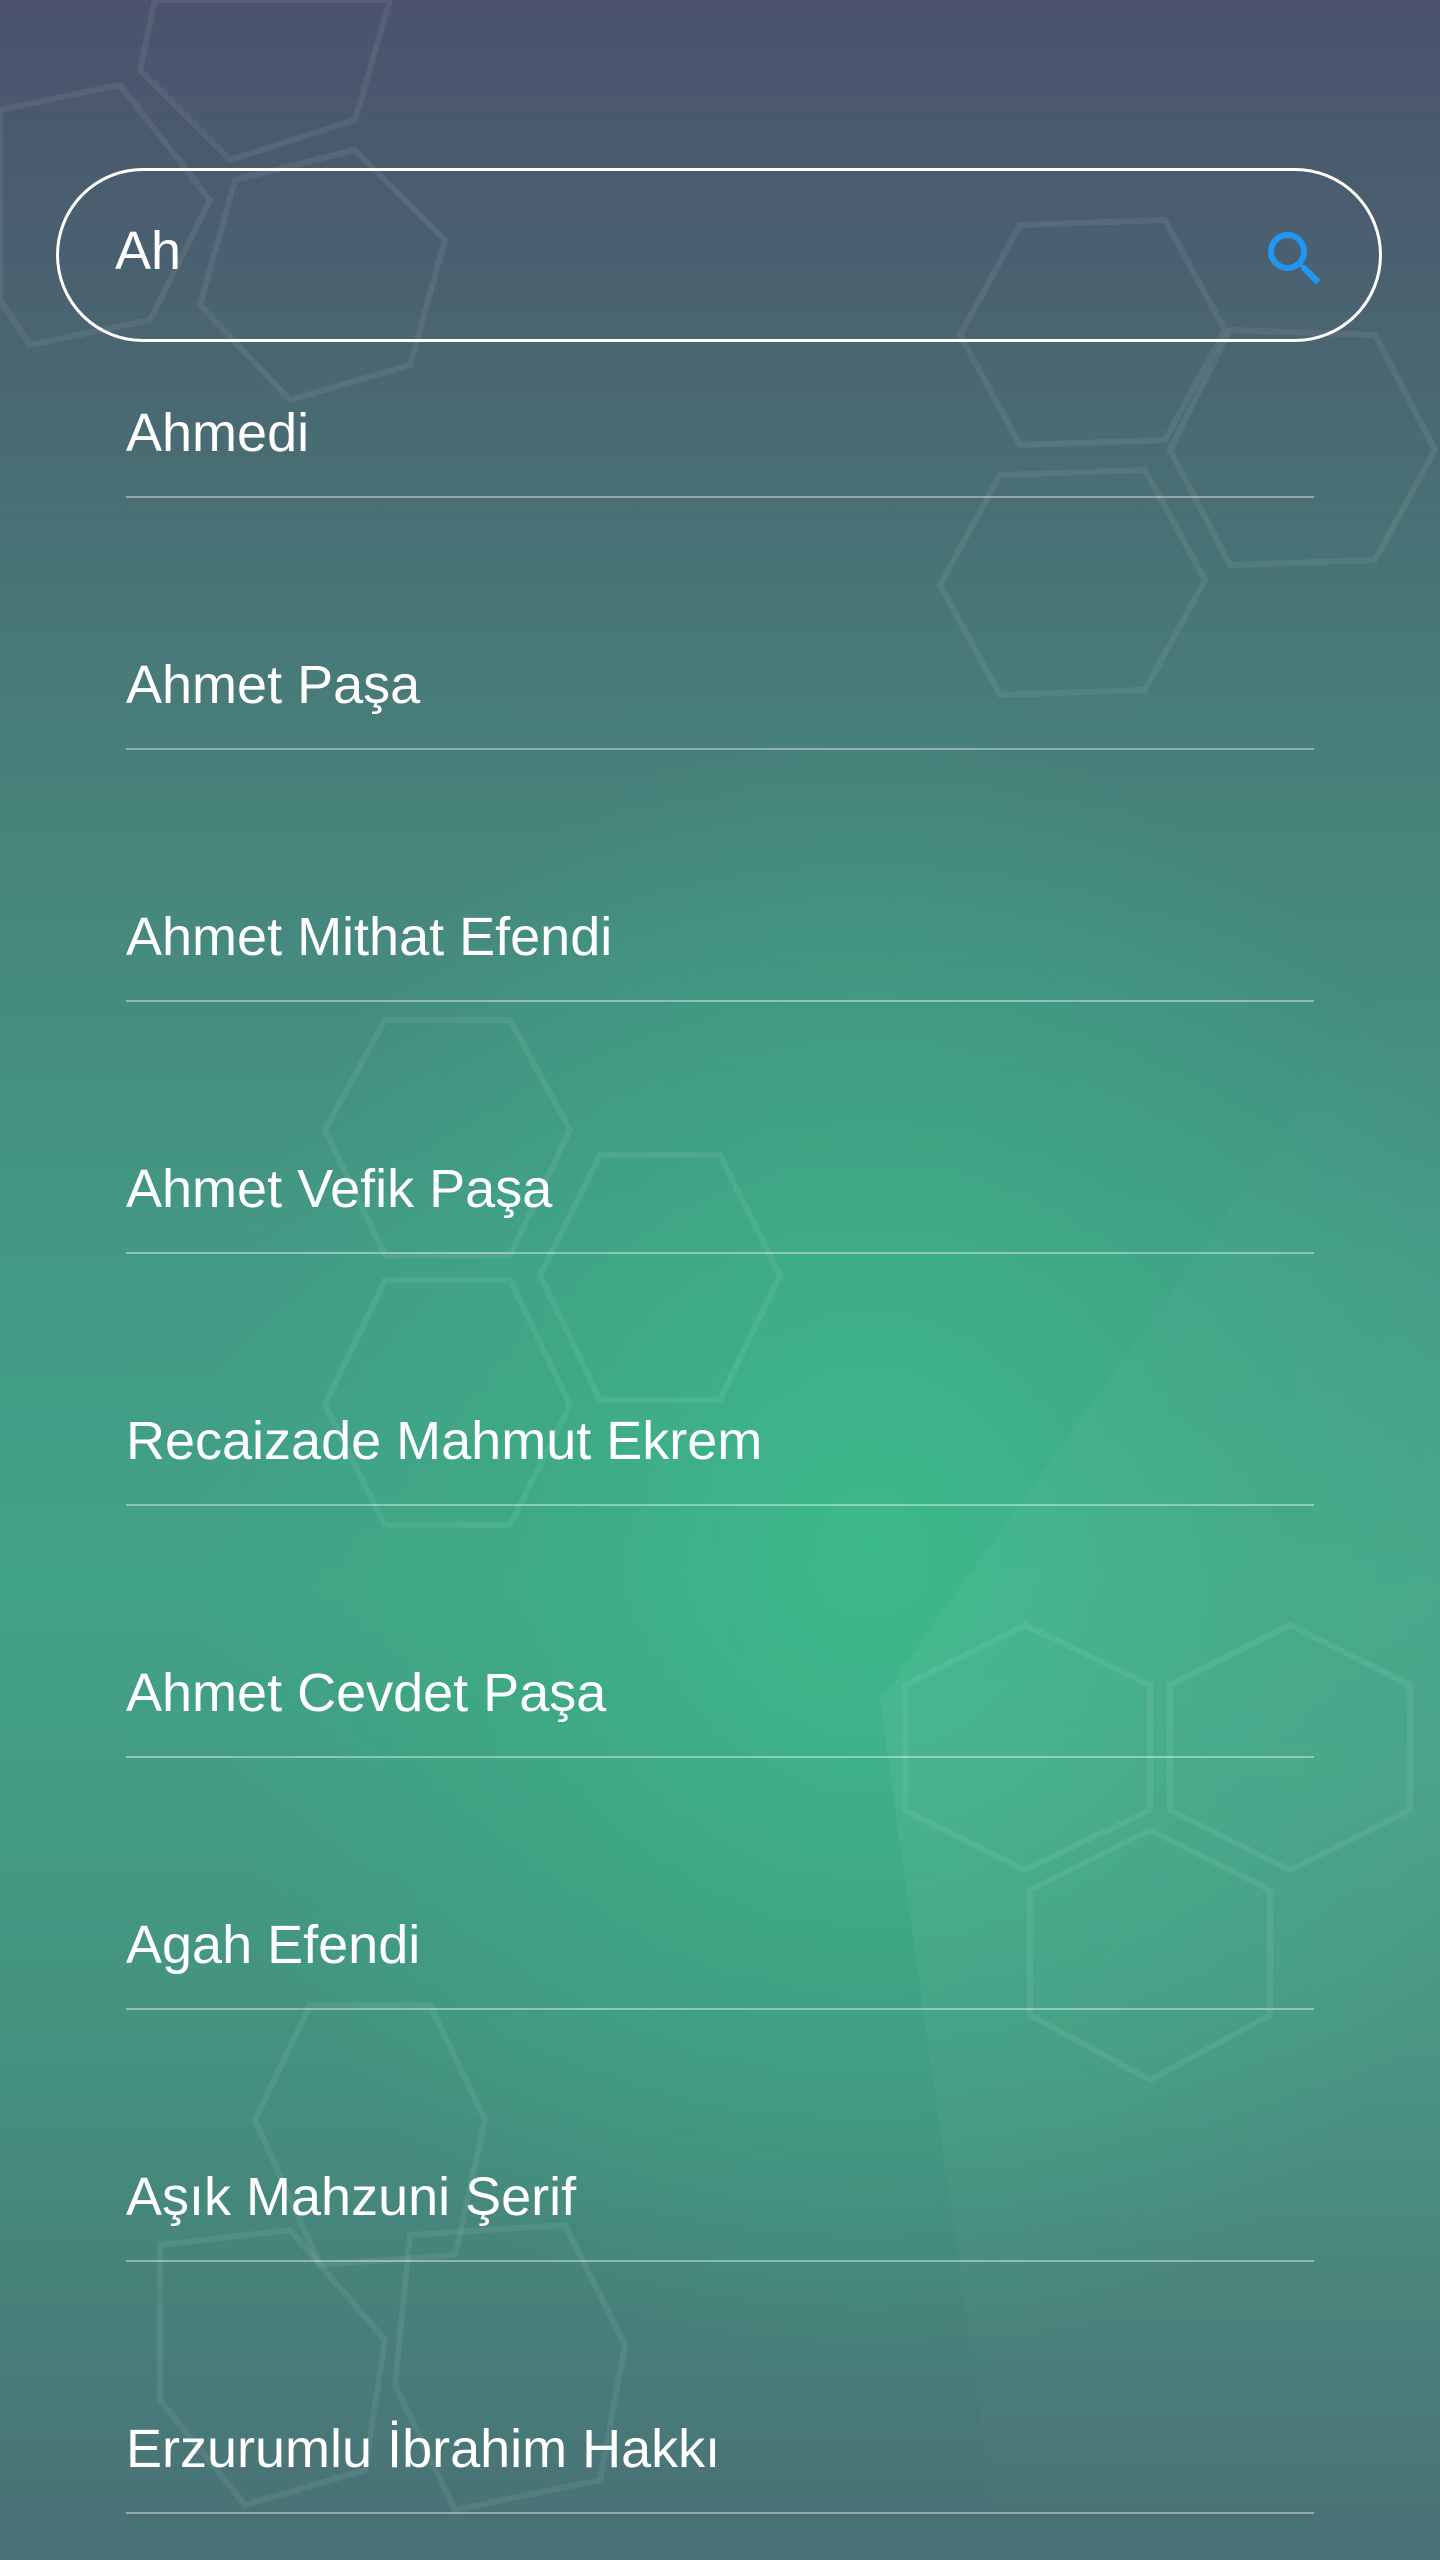  I want to click on result-label: Aşık Mahzuni Şerif, so click(351, 2197).